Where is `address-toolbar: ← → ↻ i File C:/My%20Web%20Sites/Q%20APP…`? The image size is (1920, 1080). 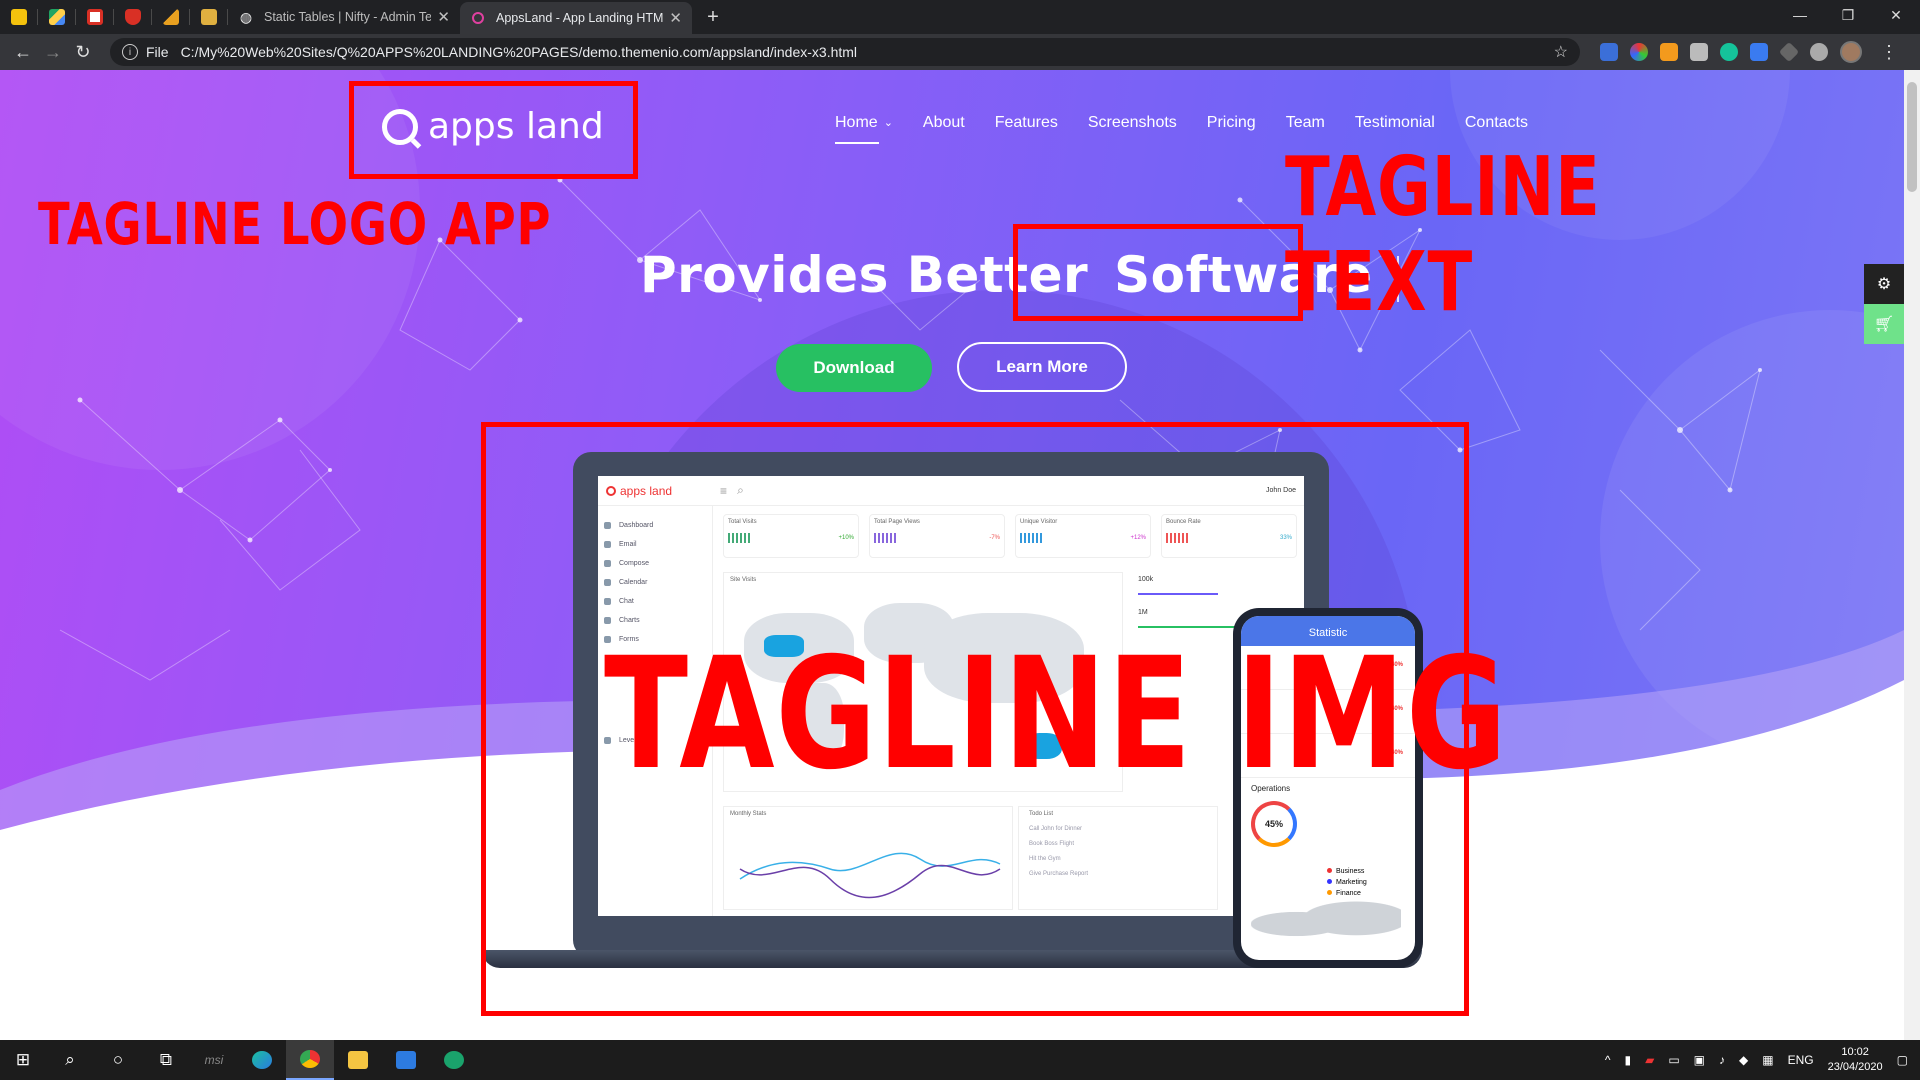 address-toolbar: ← → ↻ i File C:/My%20Web%20Sites/Q%20APP… is located at coordinates (960, 52).